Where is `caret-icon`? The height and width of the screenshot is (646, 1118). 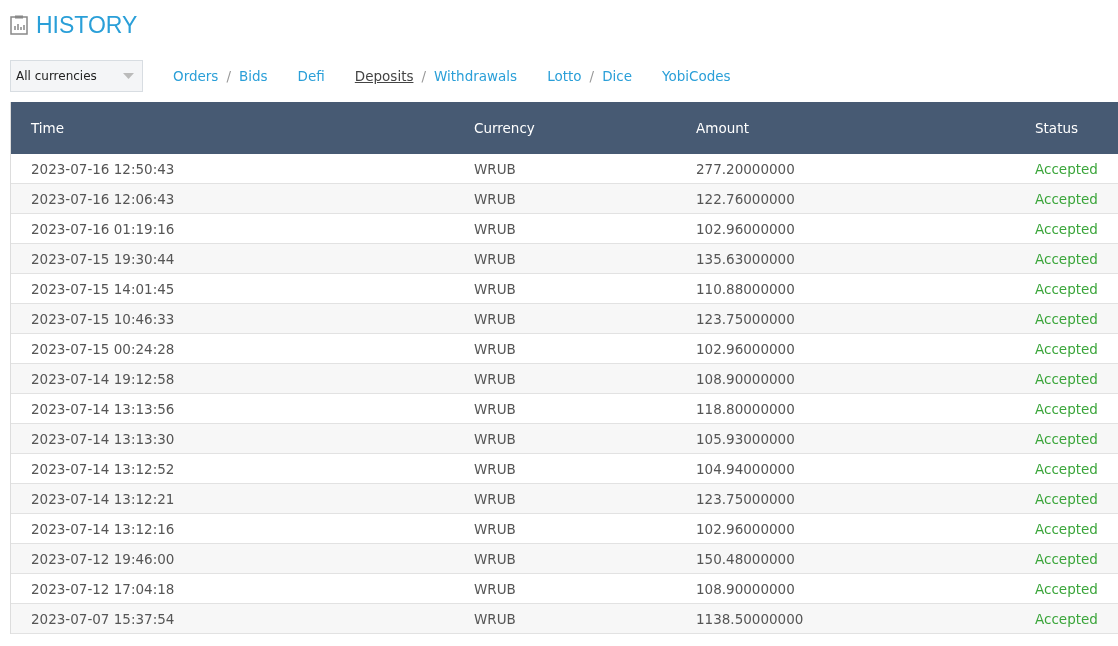 caret-icon is located at coordinates (128, 76).